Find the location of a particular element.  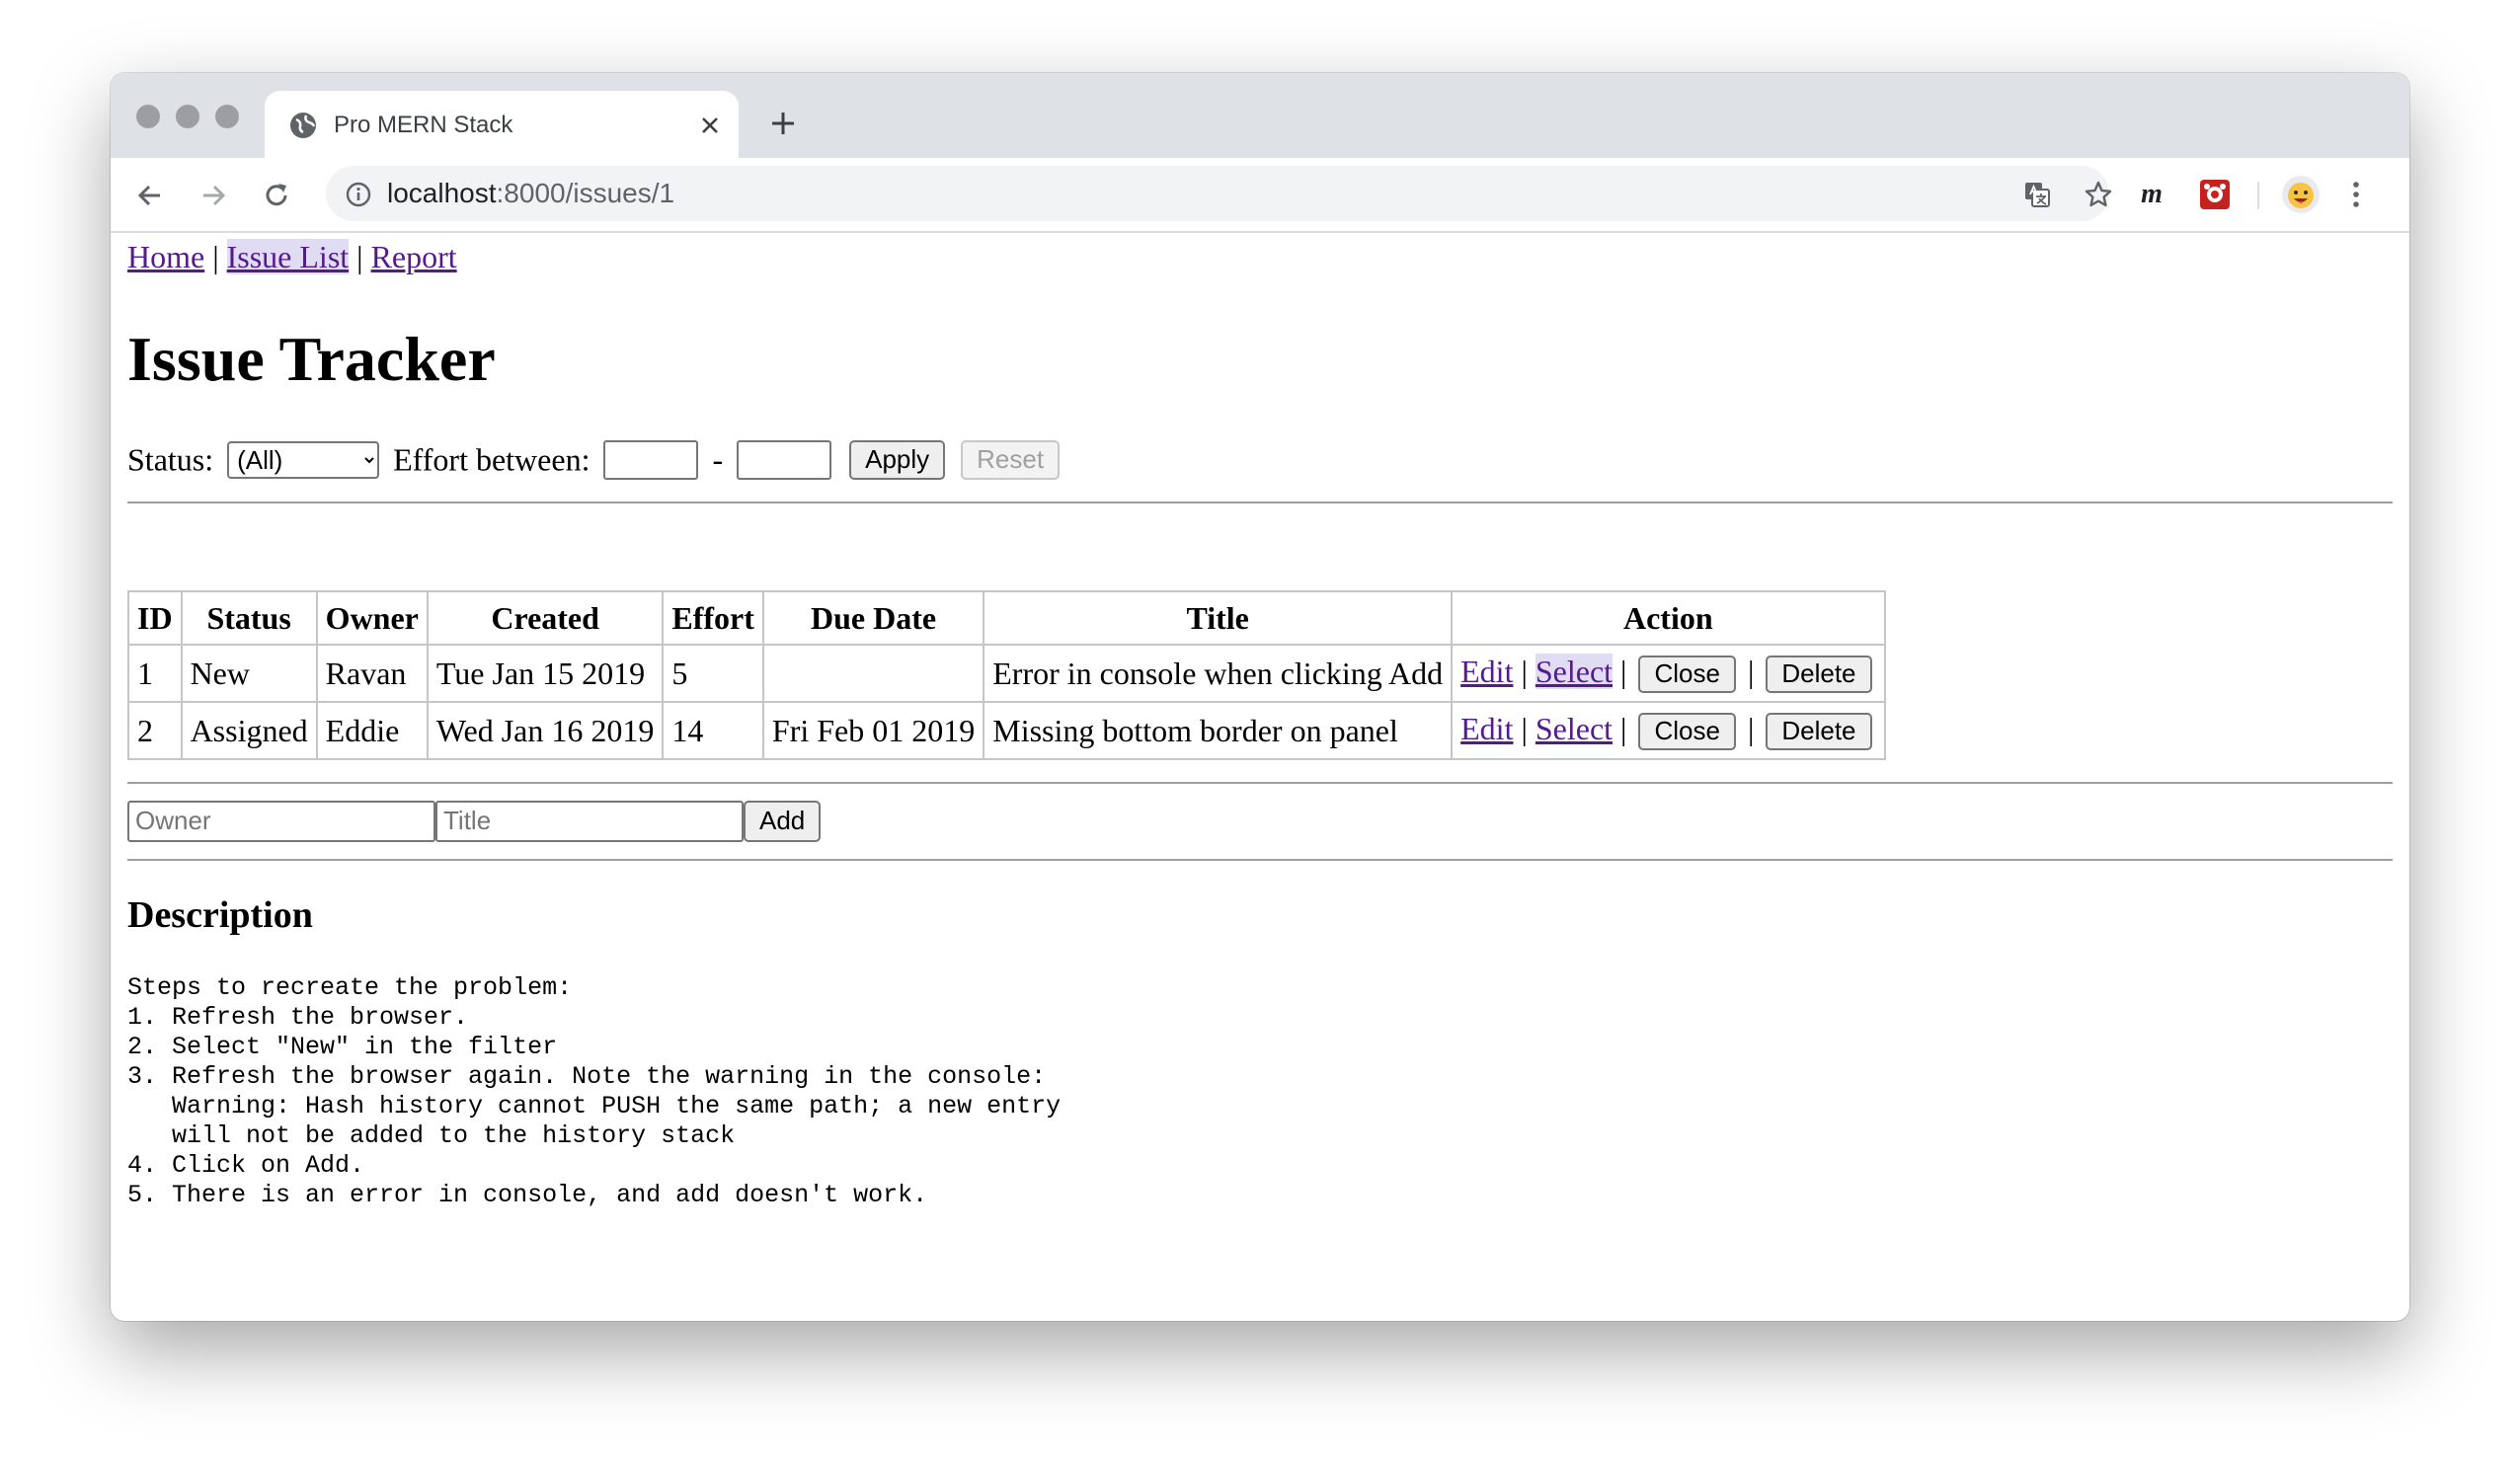

cell-owner: Eddie is located at coordinates (372, 730).